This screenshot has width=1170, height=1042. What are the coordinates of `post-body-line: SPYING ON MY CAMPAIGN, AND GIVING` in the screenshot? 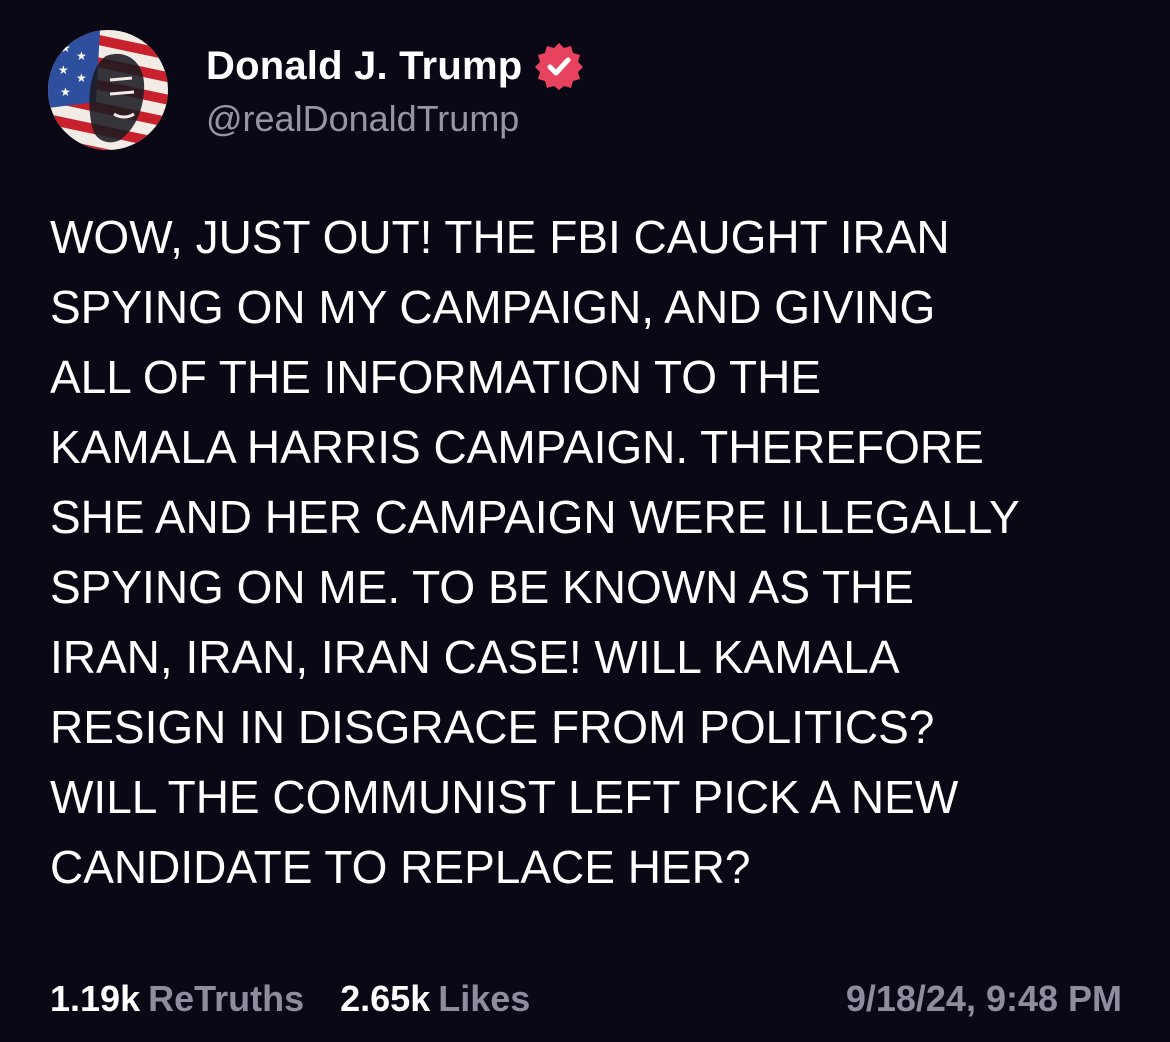 It's located at (493, 307).